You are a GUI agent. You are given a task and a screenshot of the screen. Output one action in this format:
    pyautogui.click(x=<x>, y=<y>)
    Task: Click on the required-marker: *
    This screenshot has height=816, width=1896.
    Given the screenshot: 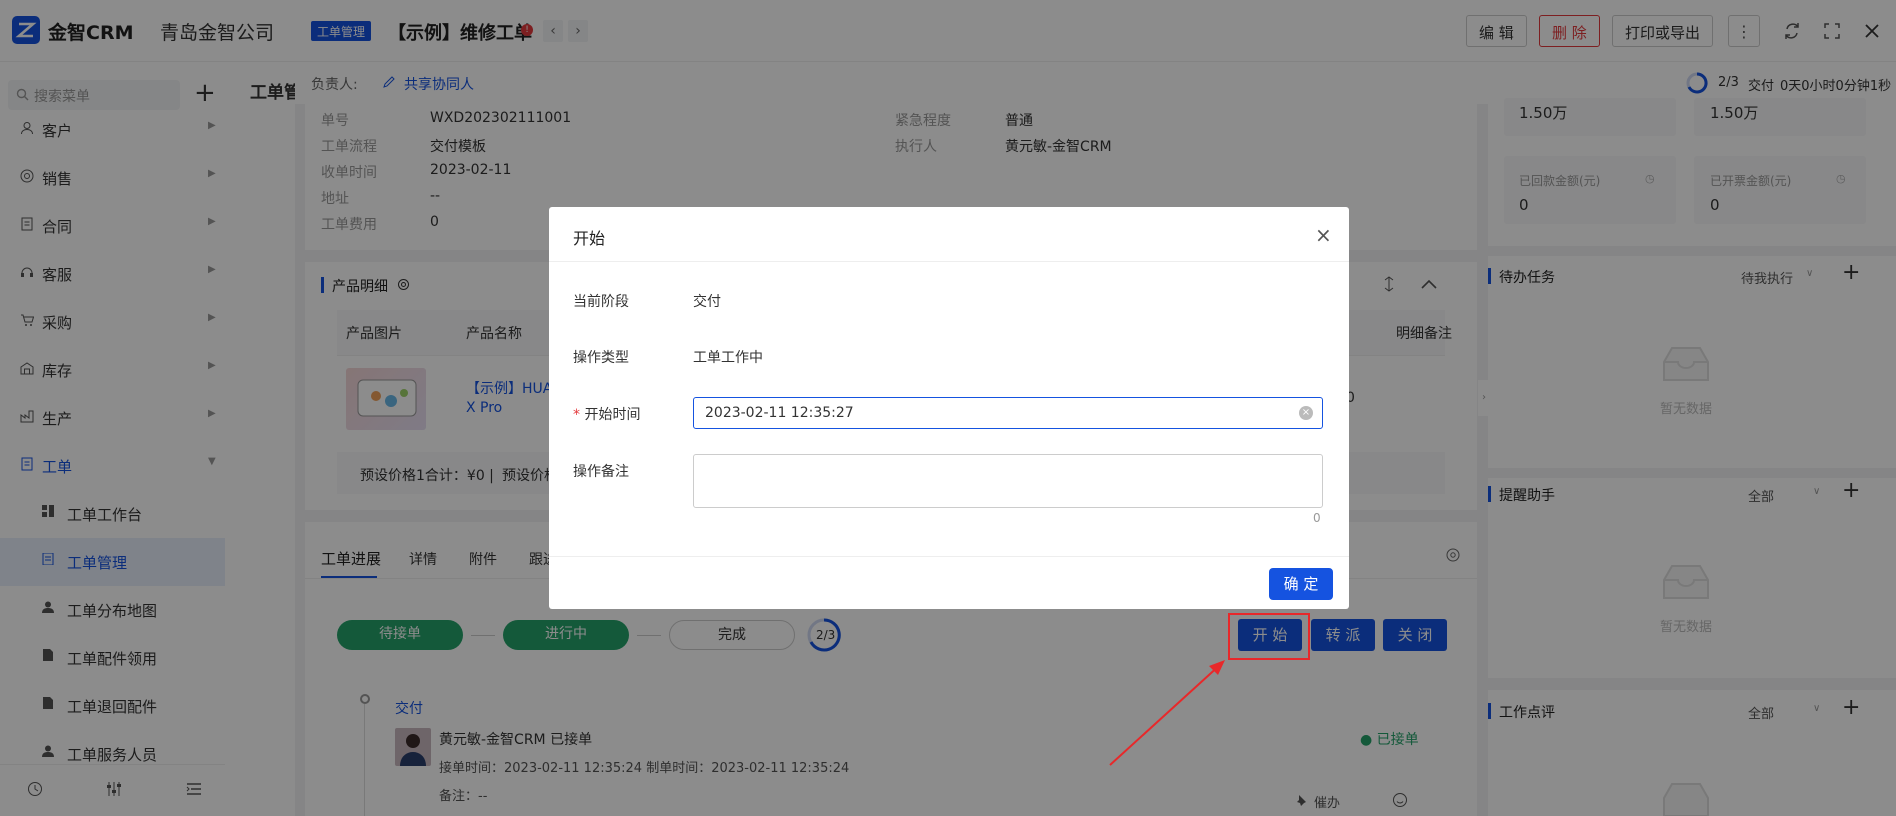 What is the action you would take?
    pyautogui.click(x=579, y=415)
    